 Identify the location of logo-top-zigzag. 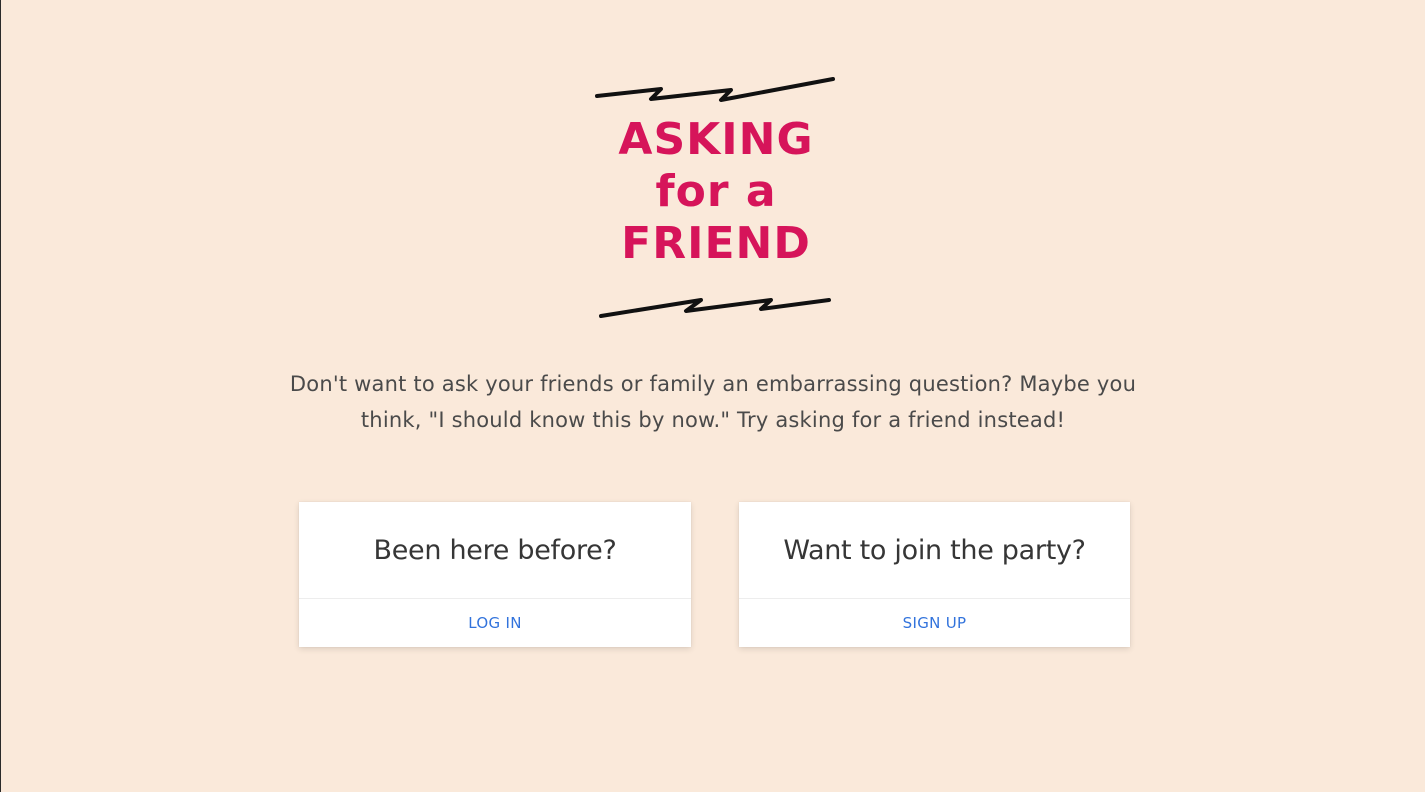
(715, 89).